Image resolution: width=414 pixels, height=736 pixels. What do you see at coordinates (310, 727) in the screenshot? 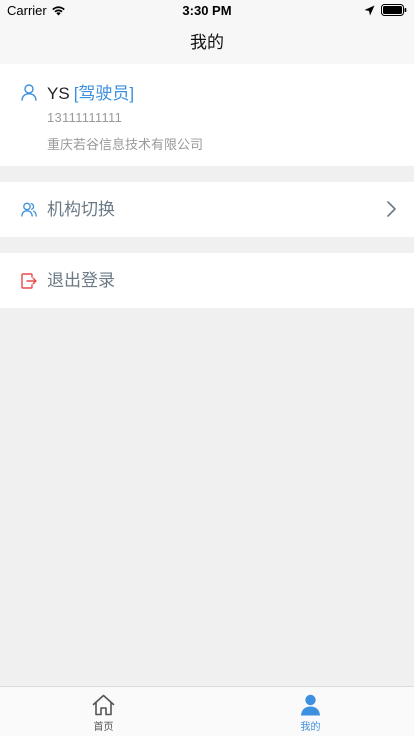
I see `tab-mine-label: 我的` at bounding box center [310, 727].